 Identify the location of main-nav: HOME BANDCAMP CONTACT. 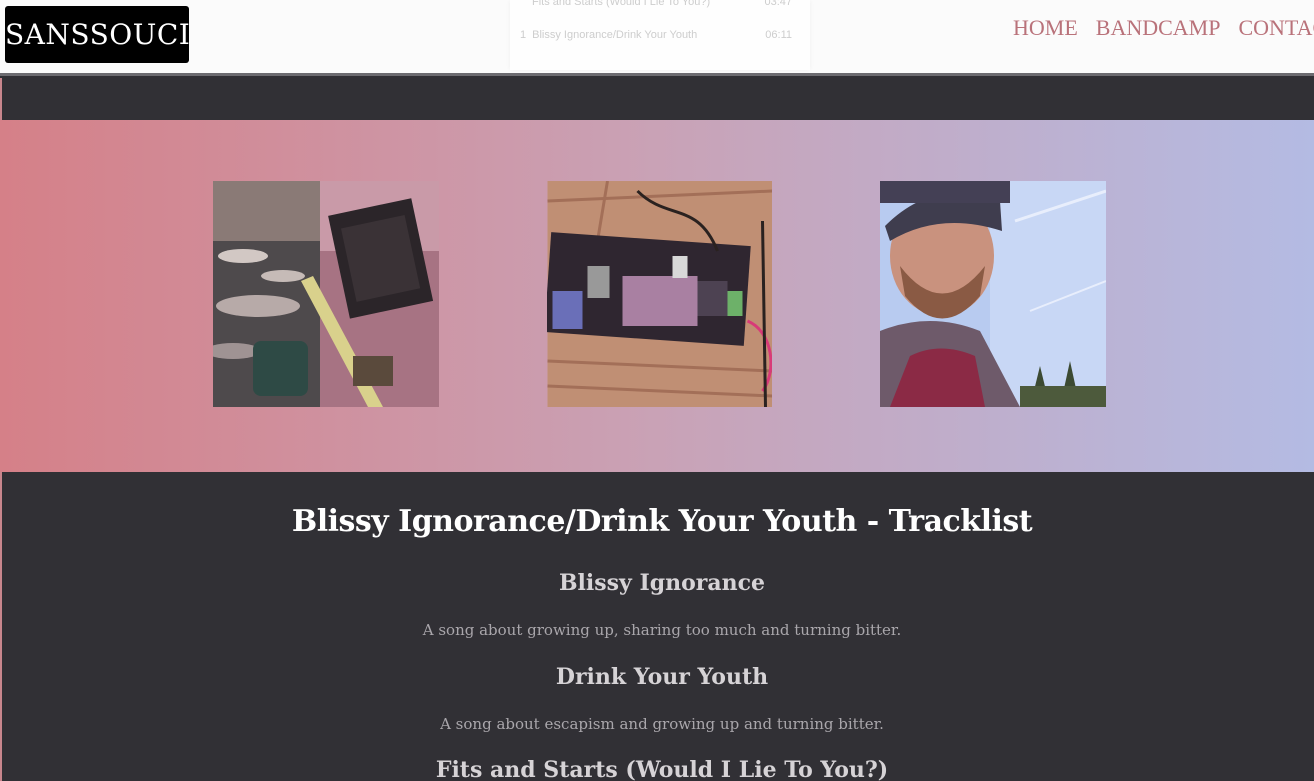
(1163, 28).